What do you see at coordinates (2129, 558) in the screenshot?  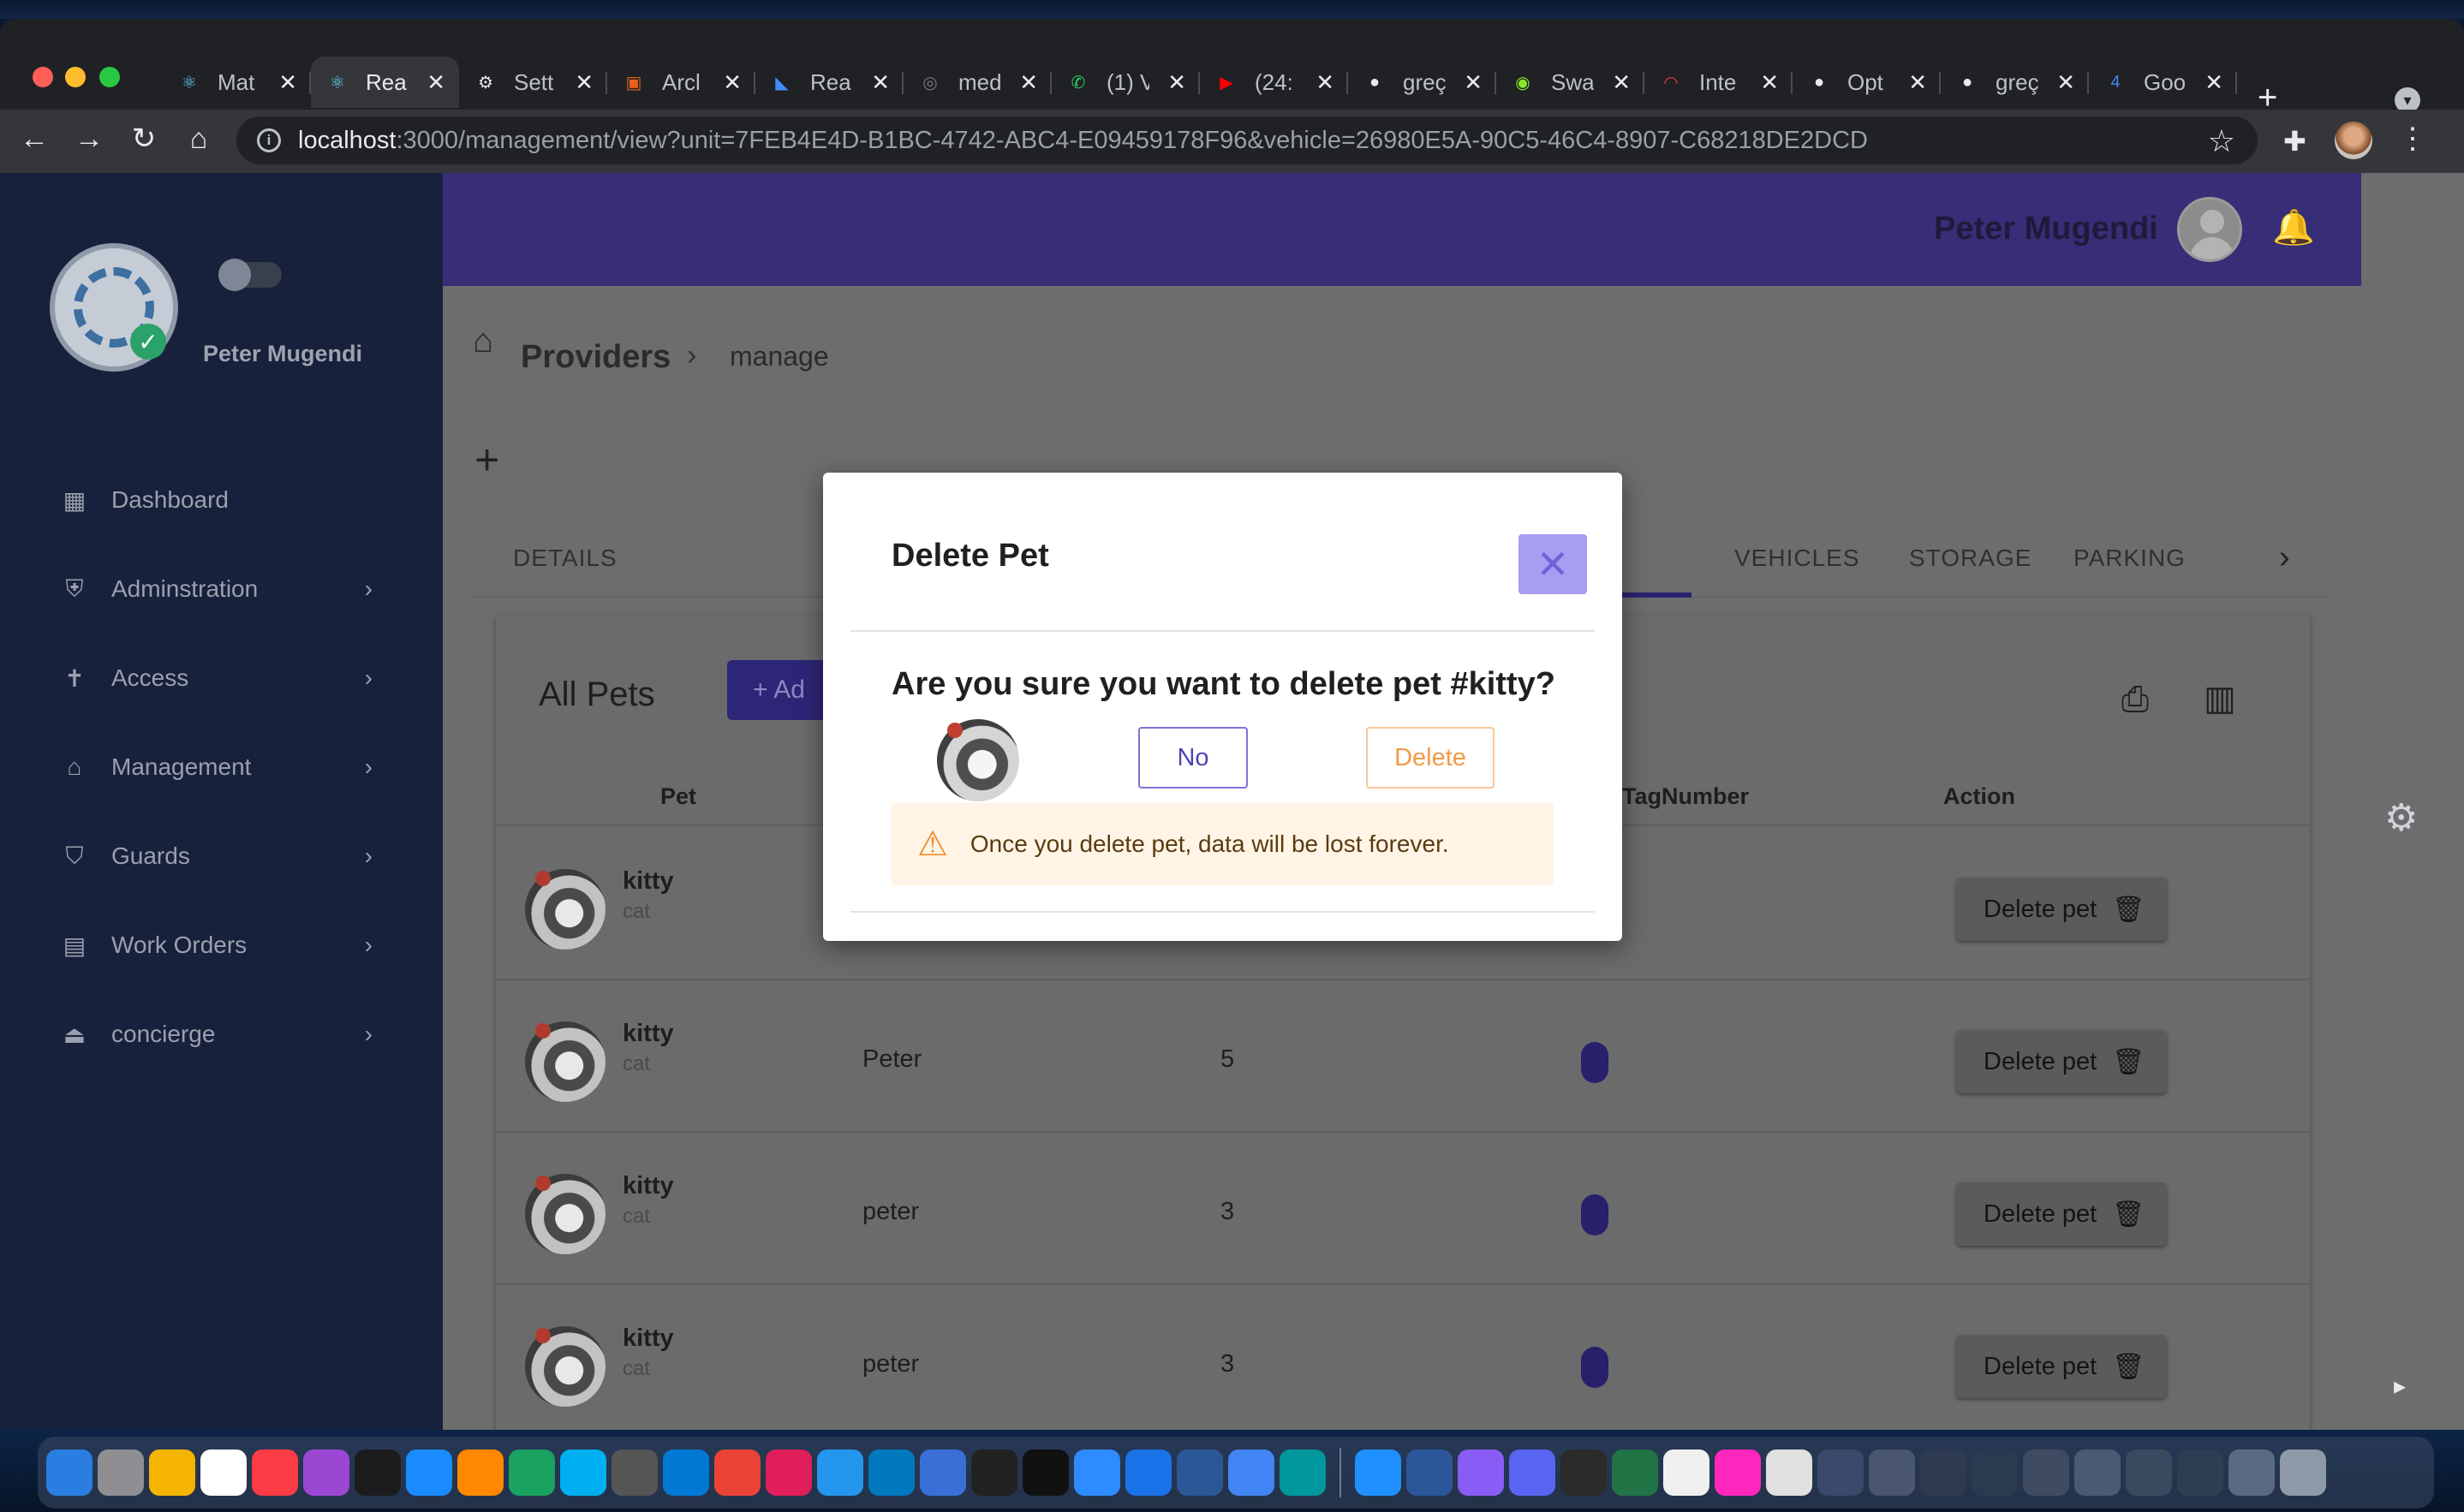 I see `tab-parking: PARKING` at bounding box center [2129, 558].